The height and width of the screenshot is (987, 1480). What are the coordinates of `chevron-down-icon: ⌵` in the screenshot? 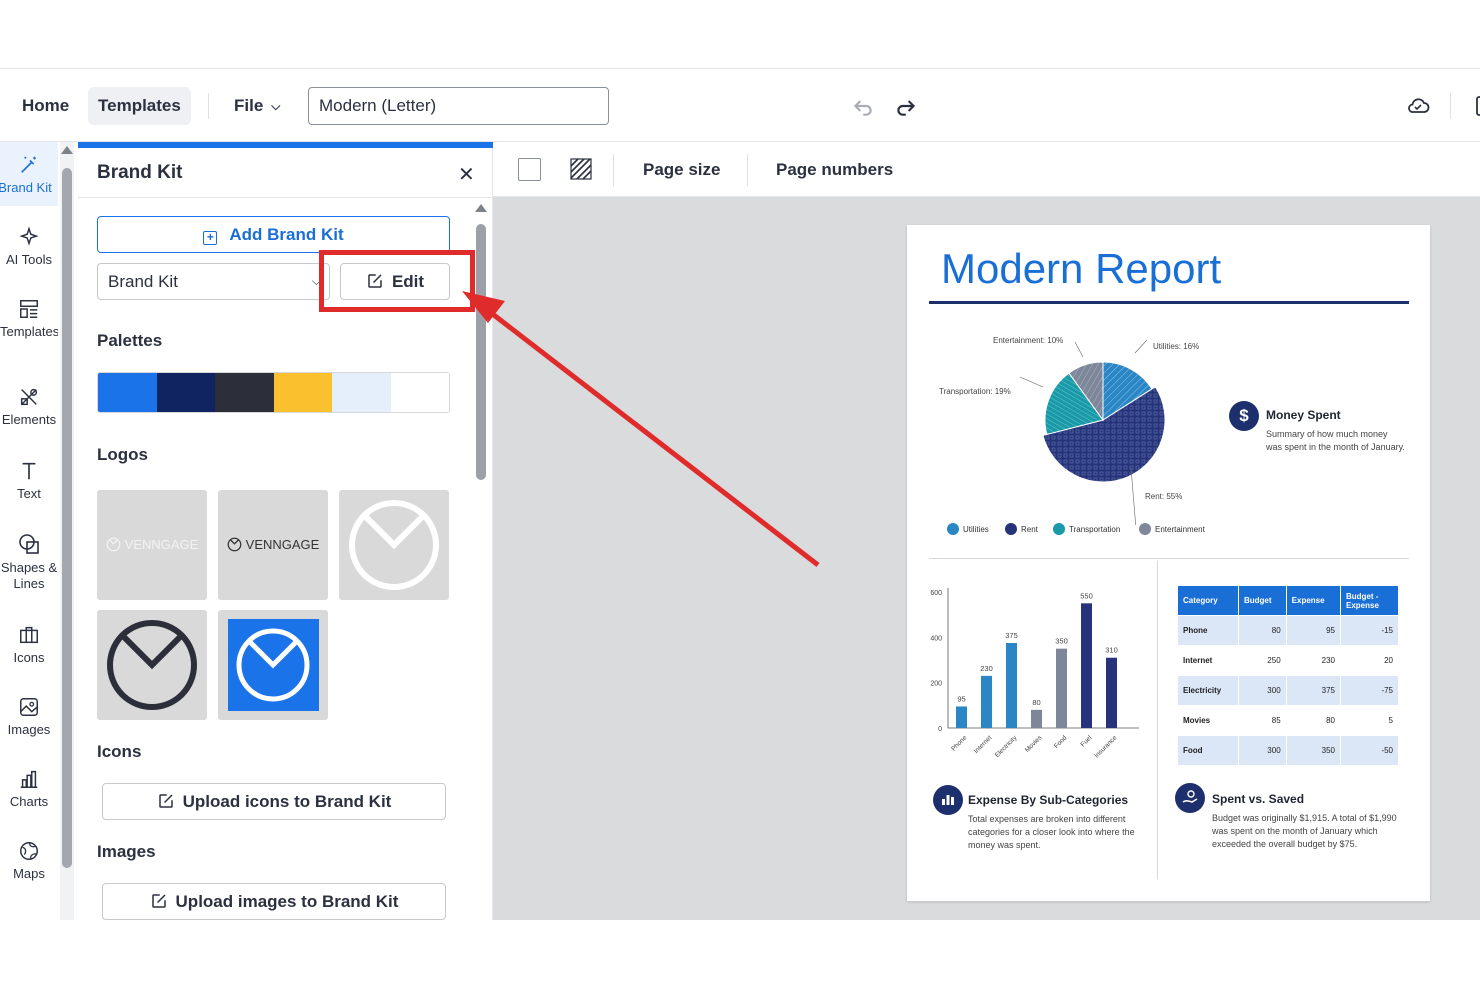 It's located at (316, 281).